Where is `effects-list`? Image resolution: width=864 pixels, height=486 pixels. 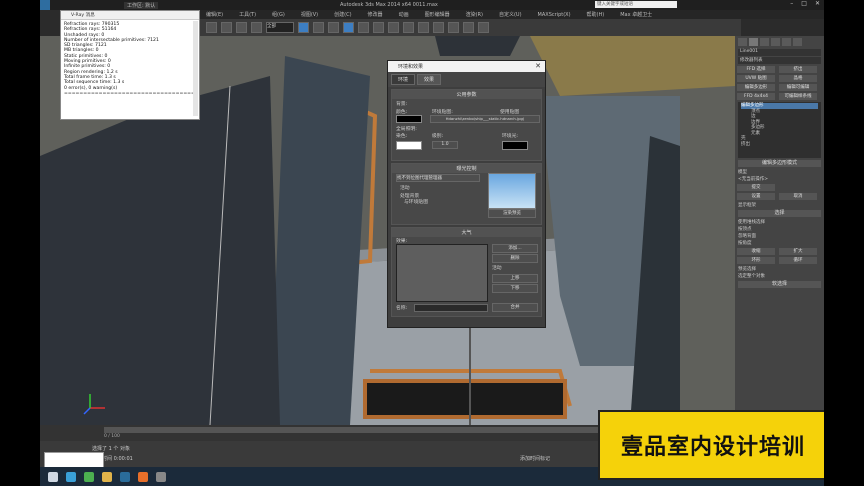
effects-list is located at coordinates (442, 273).